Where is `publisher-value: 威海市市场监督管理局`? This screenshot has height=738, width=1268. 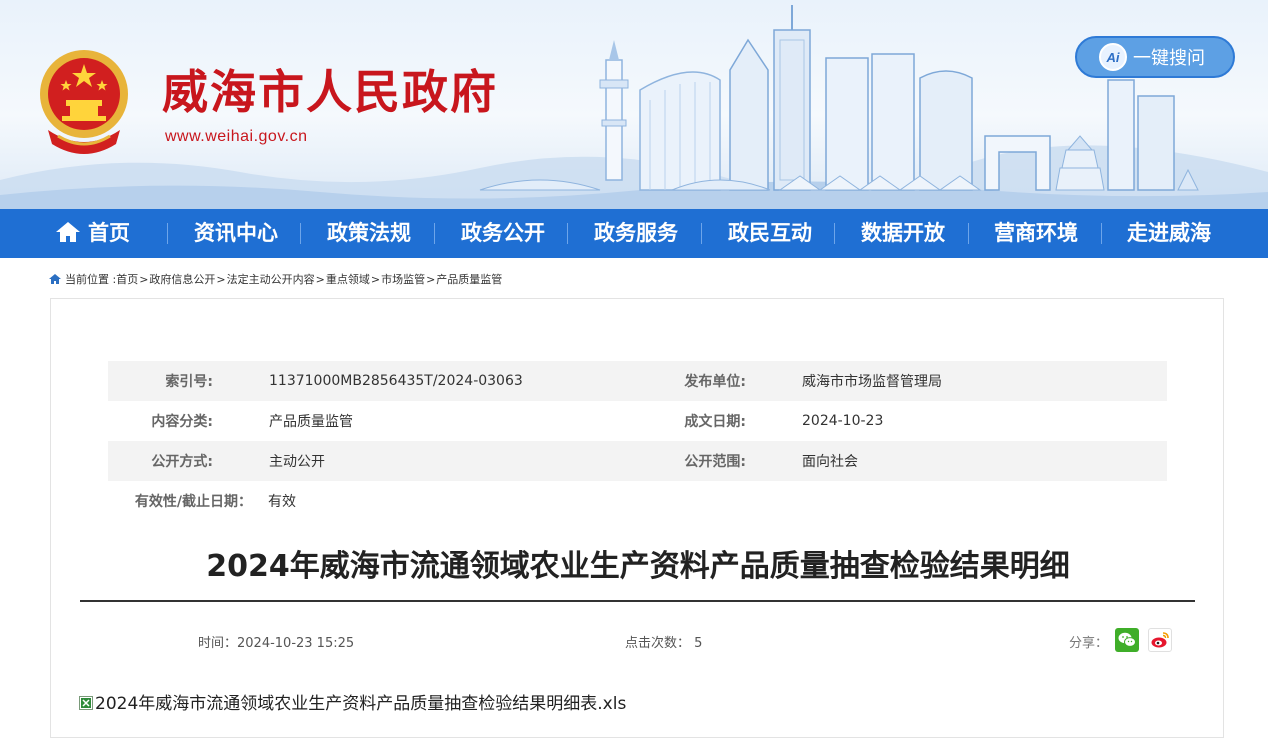
publisher-value: 威海市市场监督管理局 is located at coordinates (872, 382).